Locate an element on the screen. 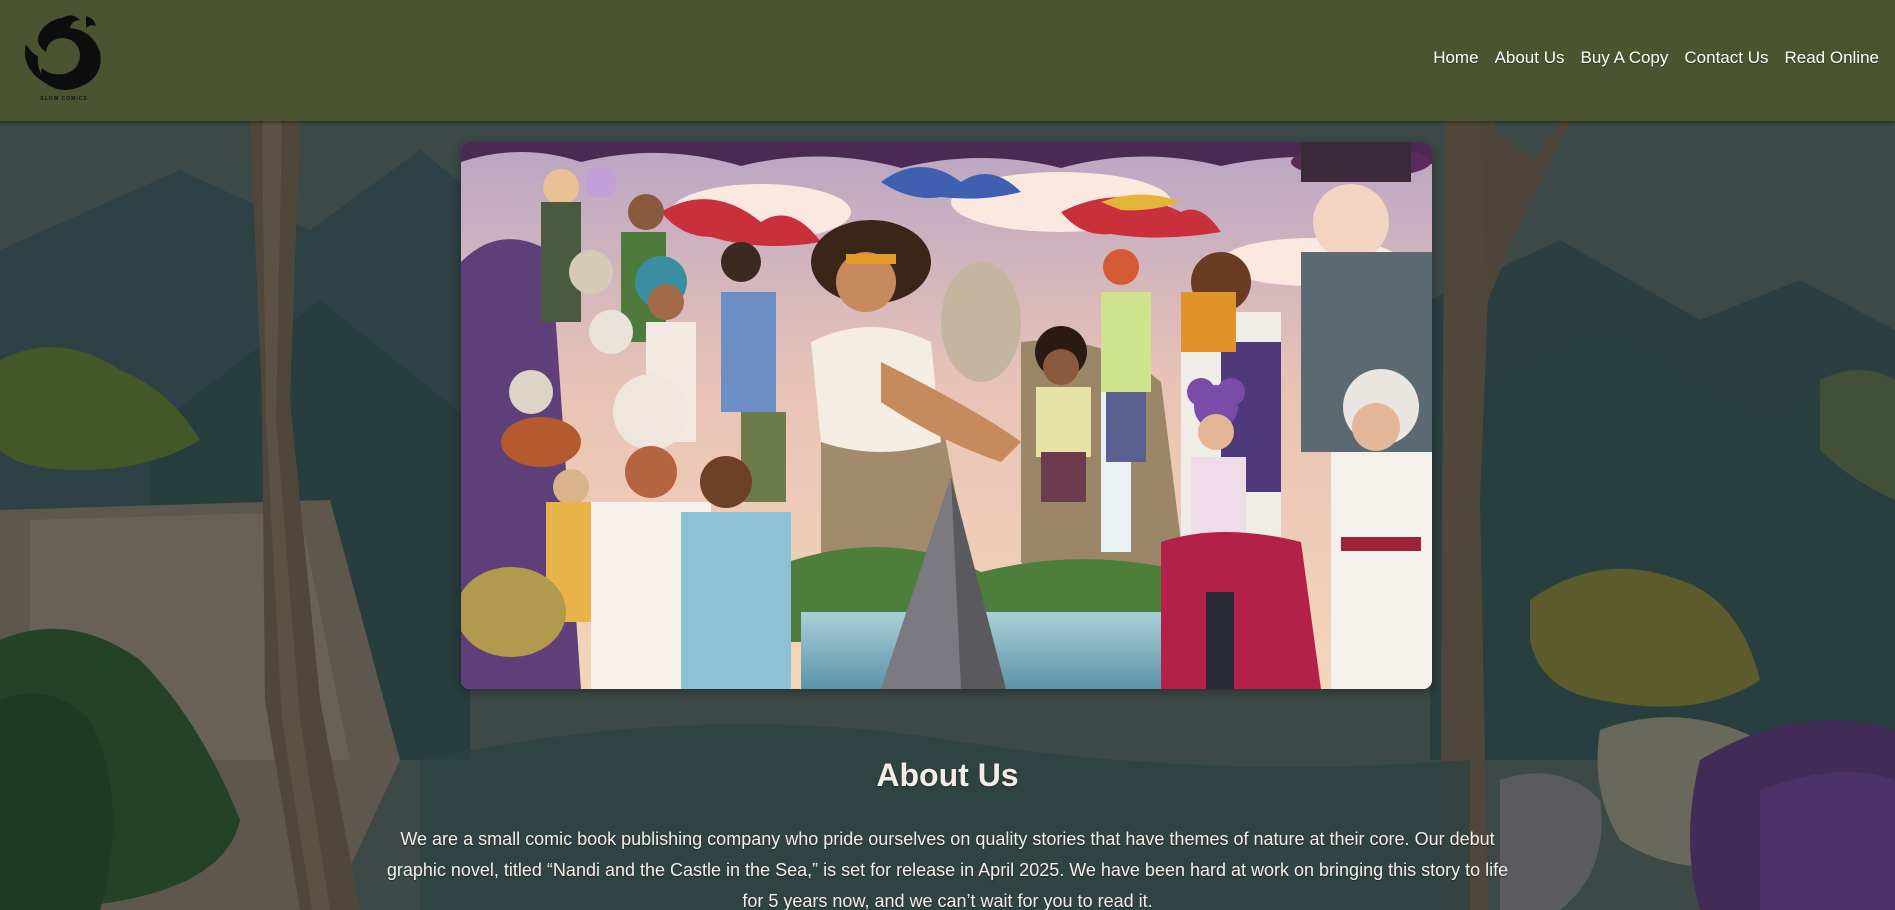 This screenshot has width=1895, height=910. about-heading: About Us is located at coordinates (947, 775).